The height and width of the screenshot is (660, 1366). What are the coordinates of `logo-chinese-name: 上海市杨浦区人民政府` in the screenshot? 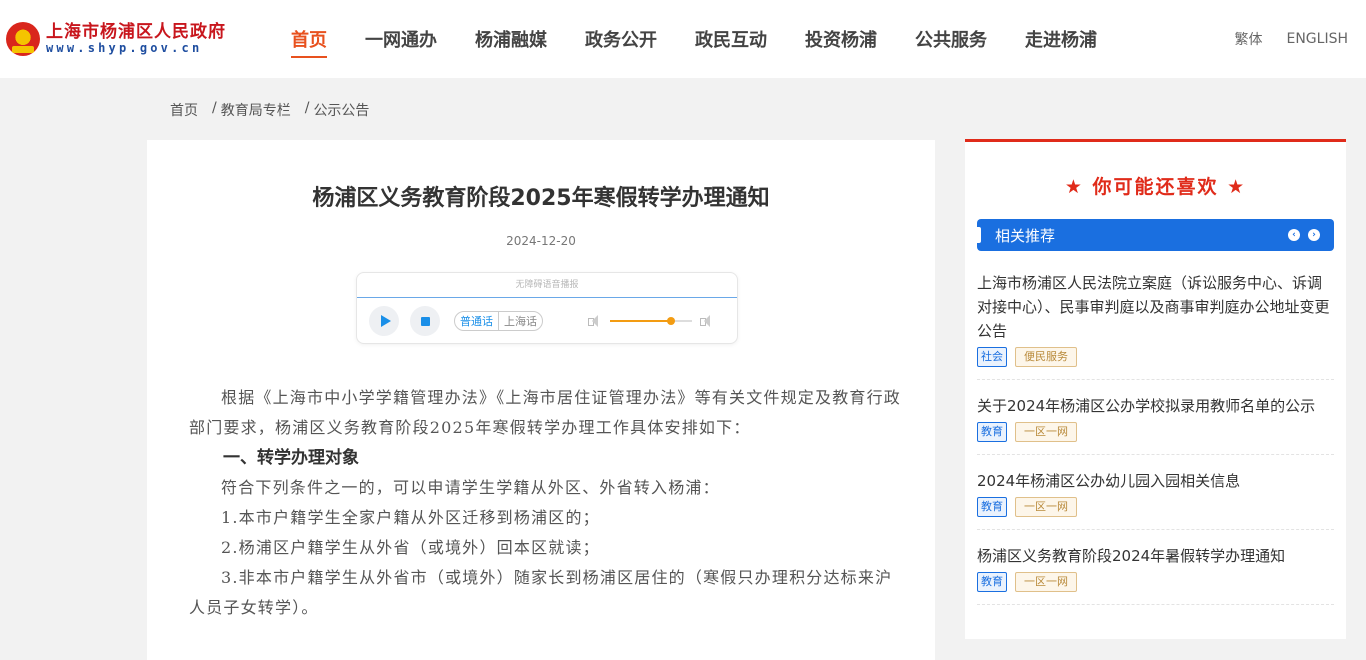 It's located at (136, 31).